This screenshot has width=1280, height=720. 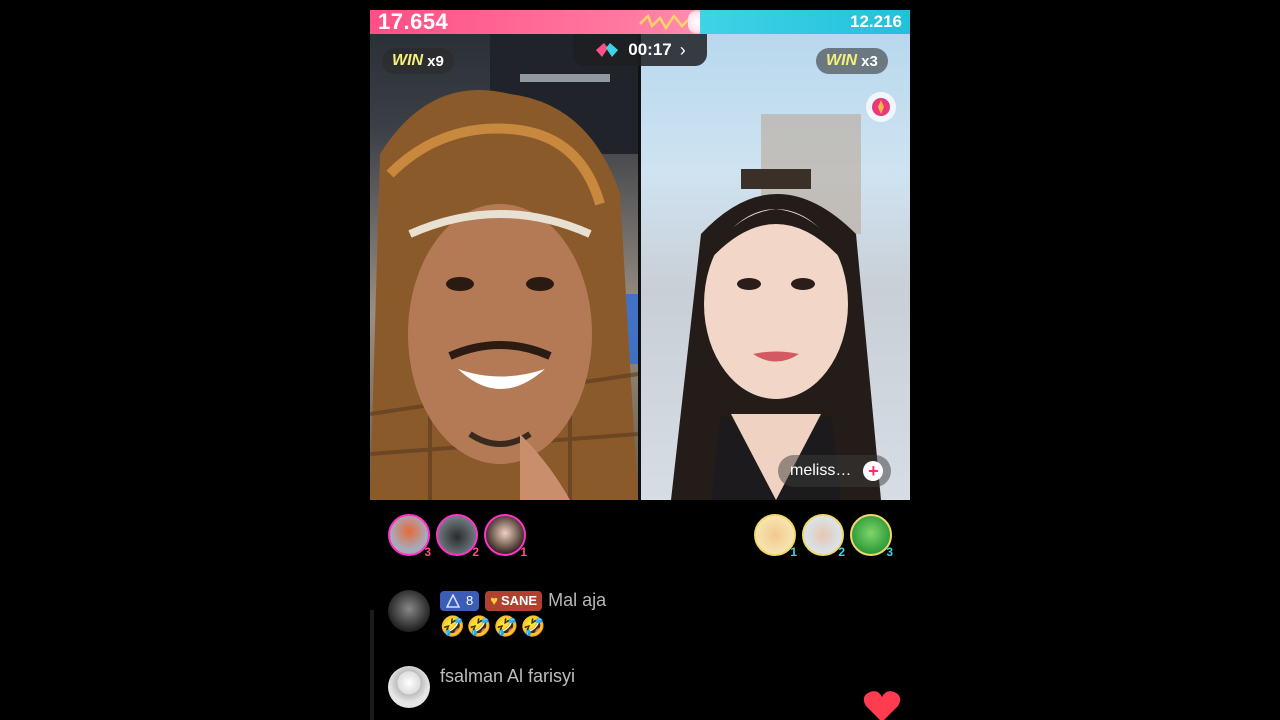 I want to click on chat-message-body: 8 ♥ SANE Mal aja 🤣🤣🤣🤣, so click(x=523, y=614).